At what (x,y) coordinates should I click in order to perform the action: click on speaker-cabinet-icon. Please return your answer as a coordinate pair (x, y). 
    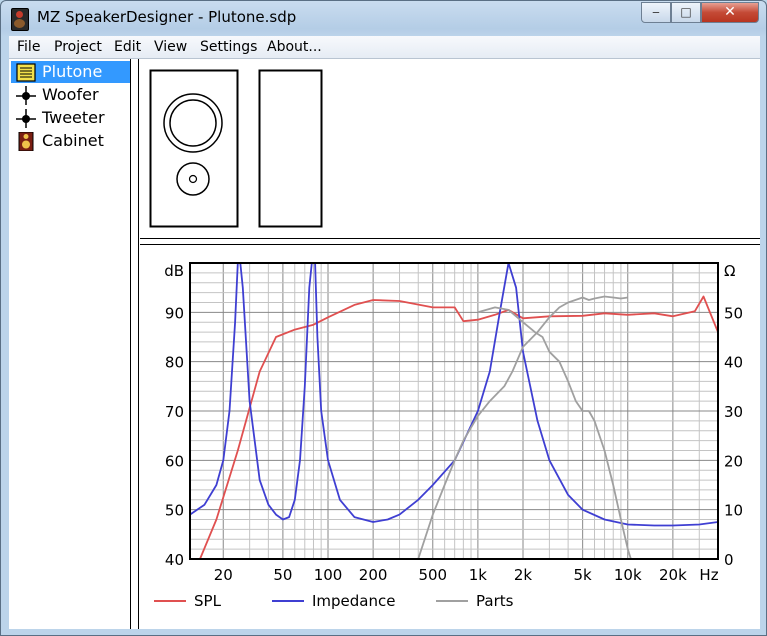
    Looking at the image, I should click on (26, 141).